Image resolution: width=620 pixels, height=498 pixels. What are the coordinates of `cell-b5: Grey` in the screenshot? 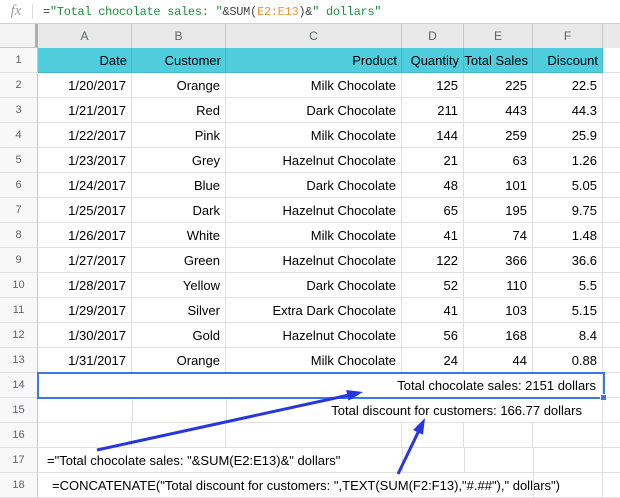 It's located at (179, 160).